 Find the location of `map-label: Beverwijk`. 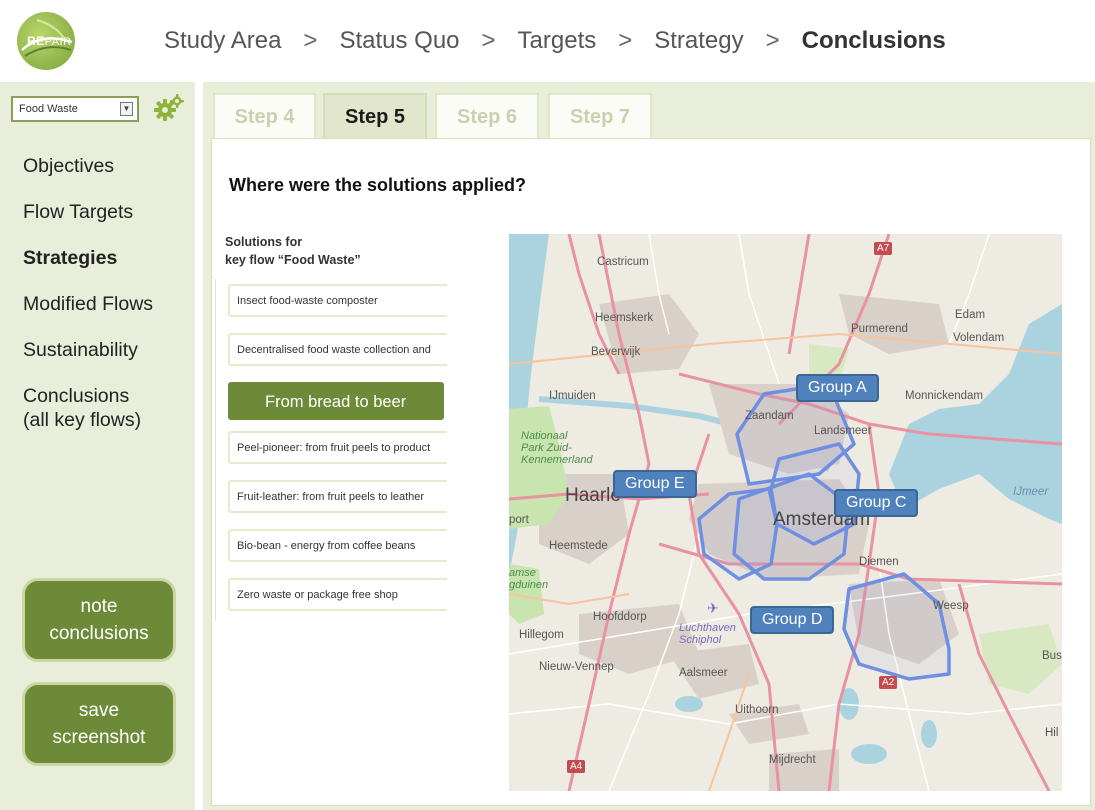

map-label: Beverwijk is located at coordinates (616, 352).